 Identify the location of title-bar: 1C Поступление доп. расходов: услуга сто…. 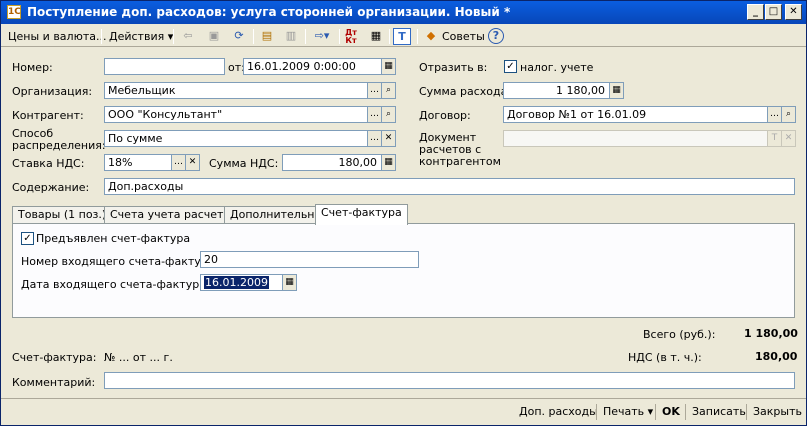
(403, 12).